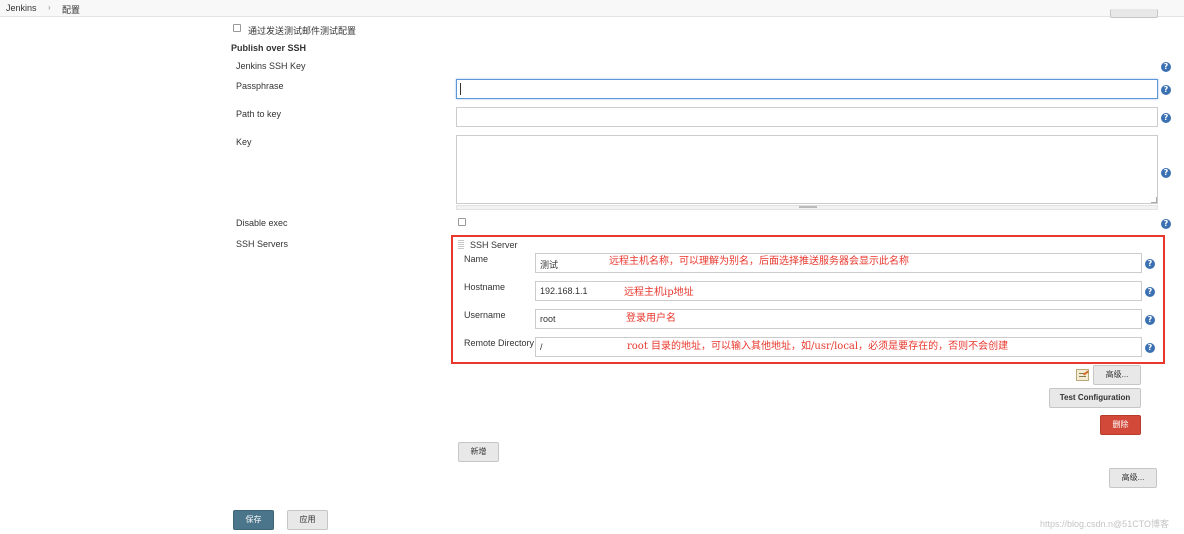 The image size is (1184, 534). I want to click on path-to-key-label: Path to key, so click(259, 114).